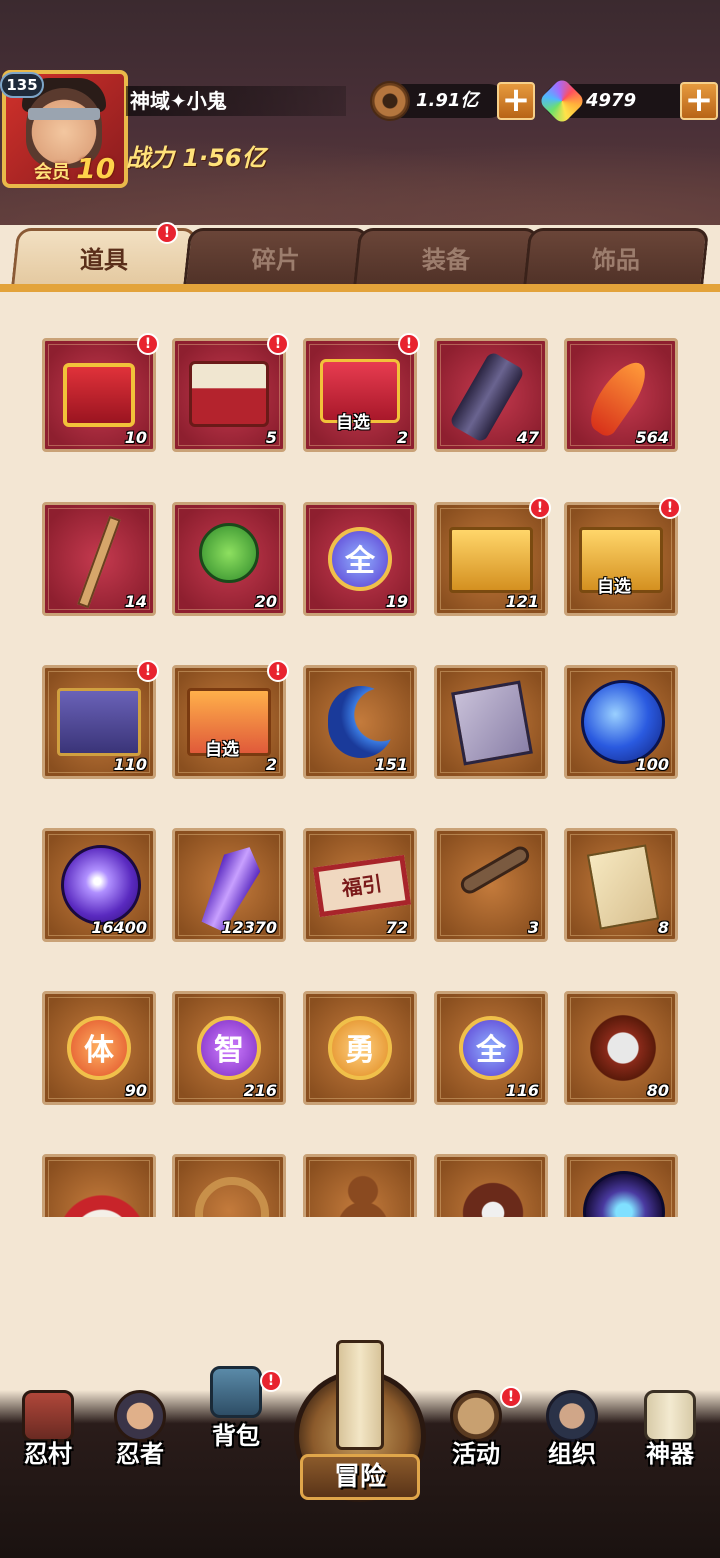 The image size is (720, 1558). I want to click on ninja-scroll-card-icon, so click(492, 723).